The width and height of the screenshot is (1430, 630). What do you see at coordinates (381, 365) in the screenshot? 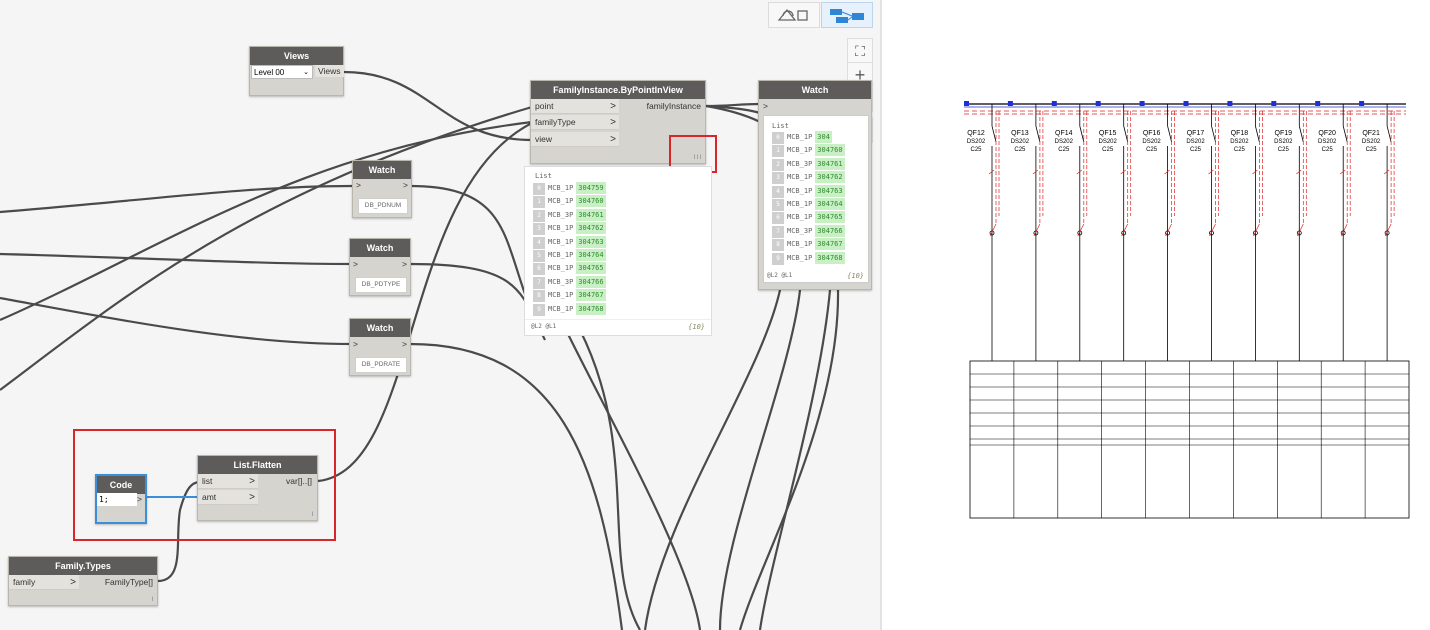
I see `watch-value: DB_PDRATE` at bounding box center [381, 365].